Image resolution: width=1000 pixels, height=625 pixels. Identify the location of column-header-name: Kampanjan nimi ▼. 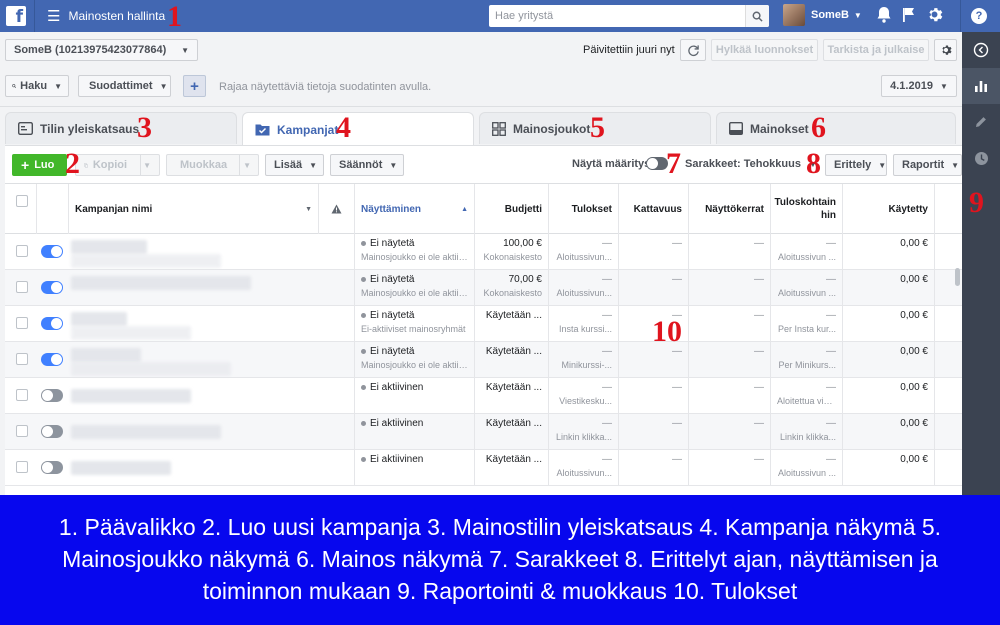
(194, 209).